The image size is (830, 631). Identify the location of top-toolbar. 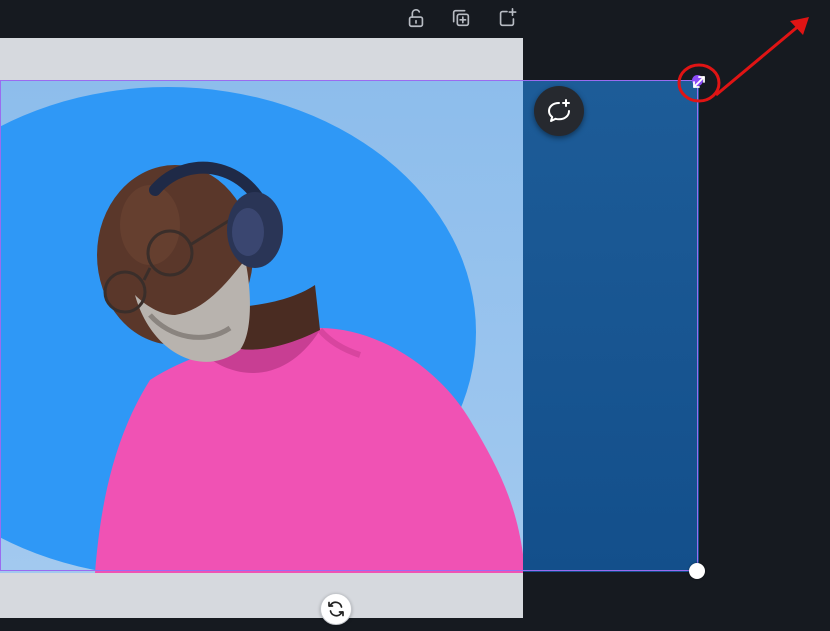
(415, 17).